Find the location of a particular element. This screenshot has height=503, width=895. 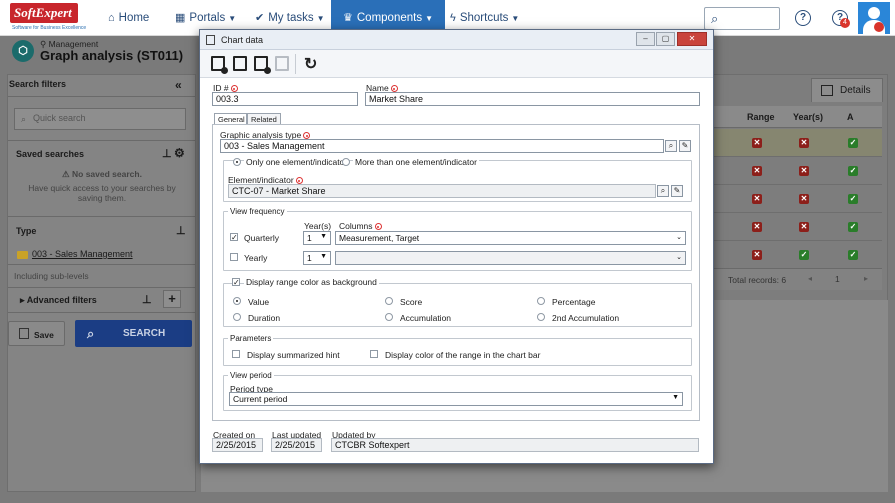

yearly-columns-select: ⌄ is located at coordinates (510, 258).